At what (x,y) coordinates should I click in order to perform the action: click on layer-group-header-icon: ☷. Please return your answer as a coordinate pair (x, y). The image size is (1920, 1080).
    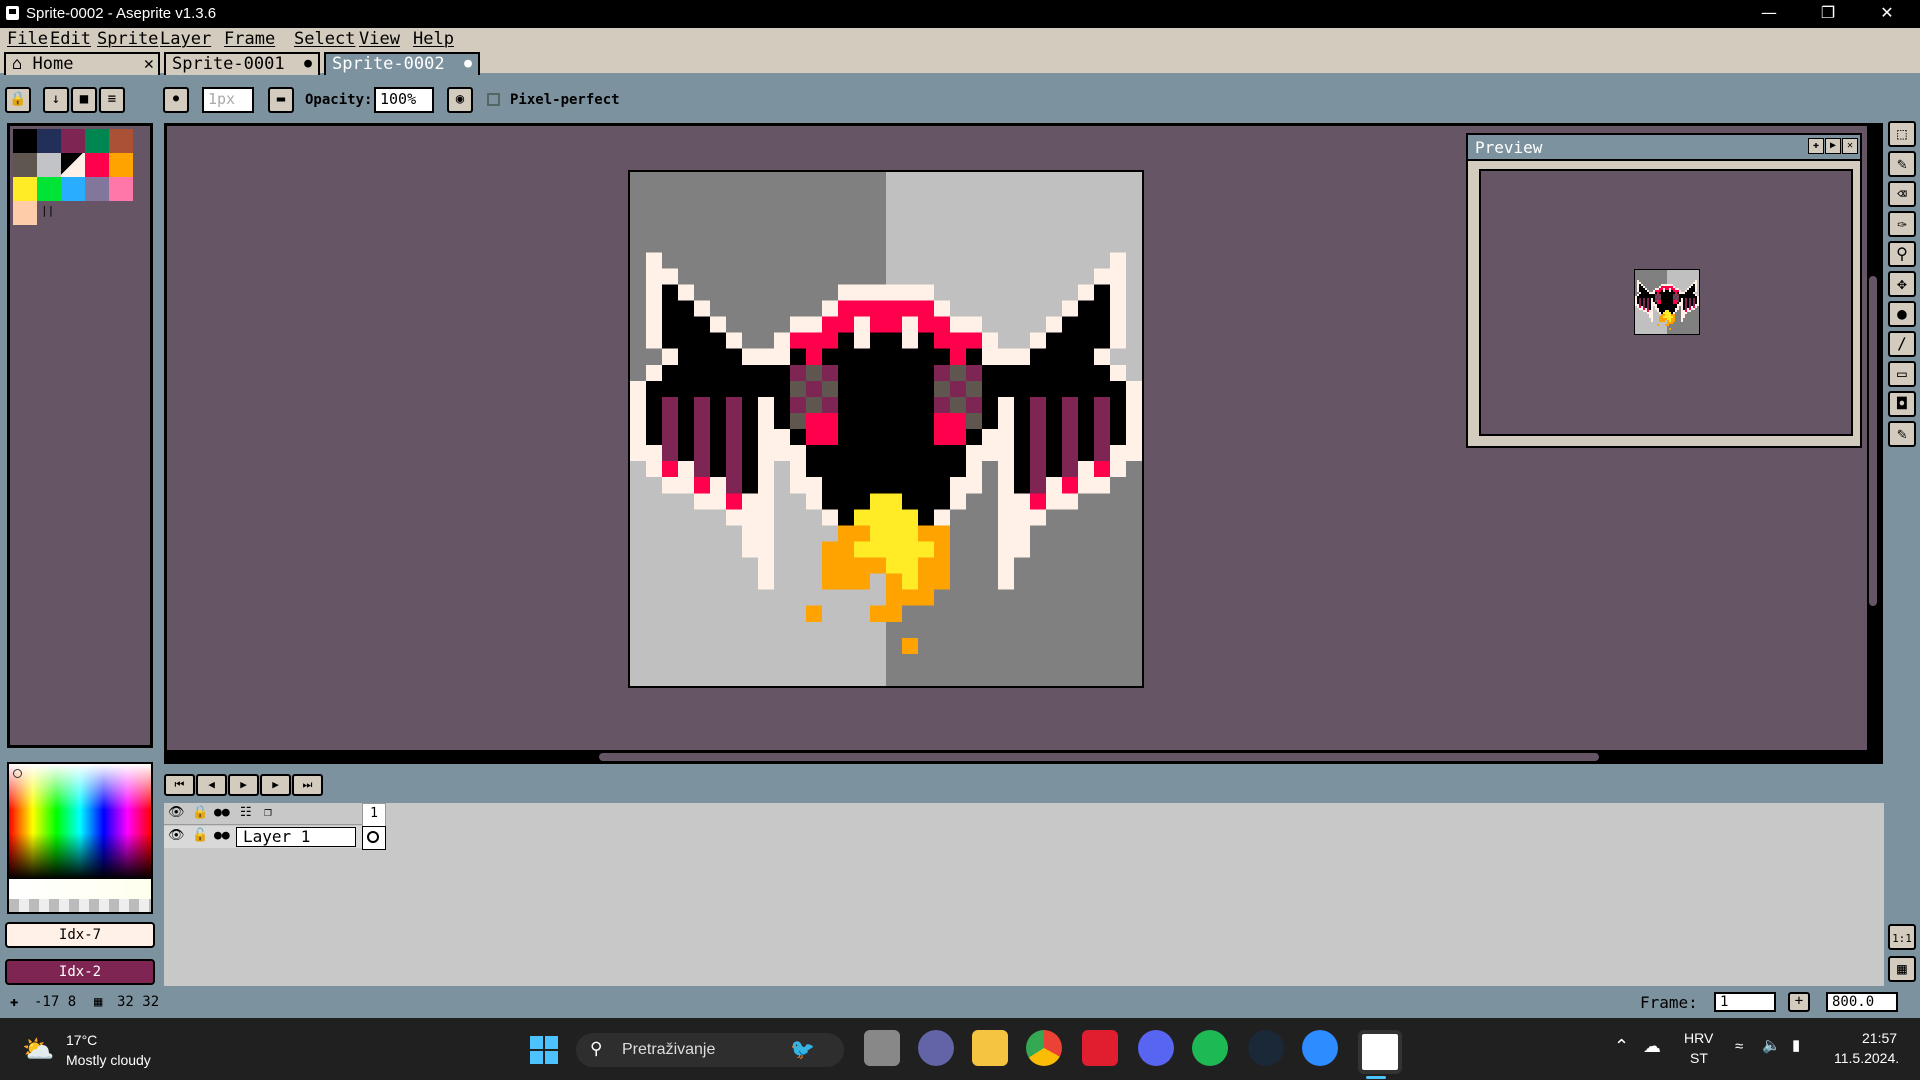
    Looking at the image, I should click on (246, 812).